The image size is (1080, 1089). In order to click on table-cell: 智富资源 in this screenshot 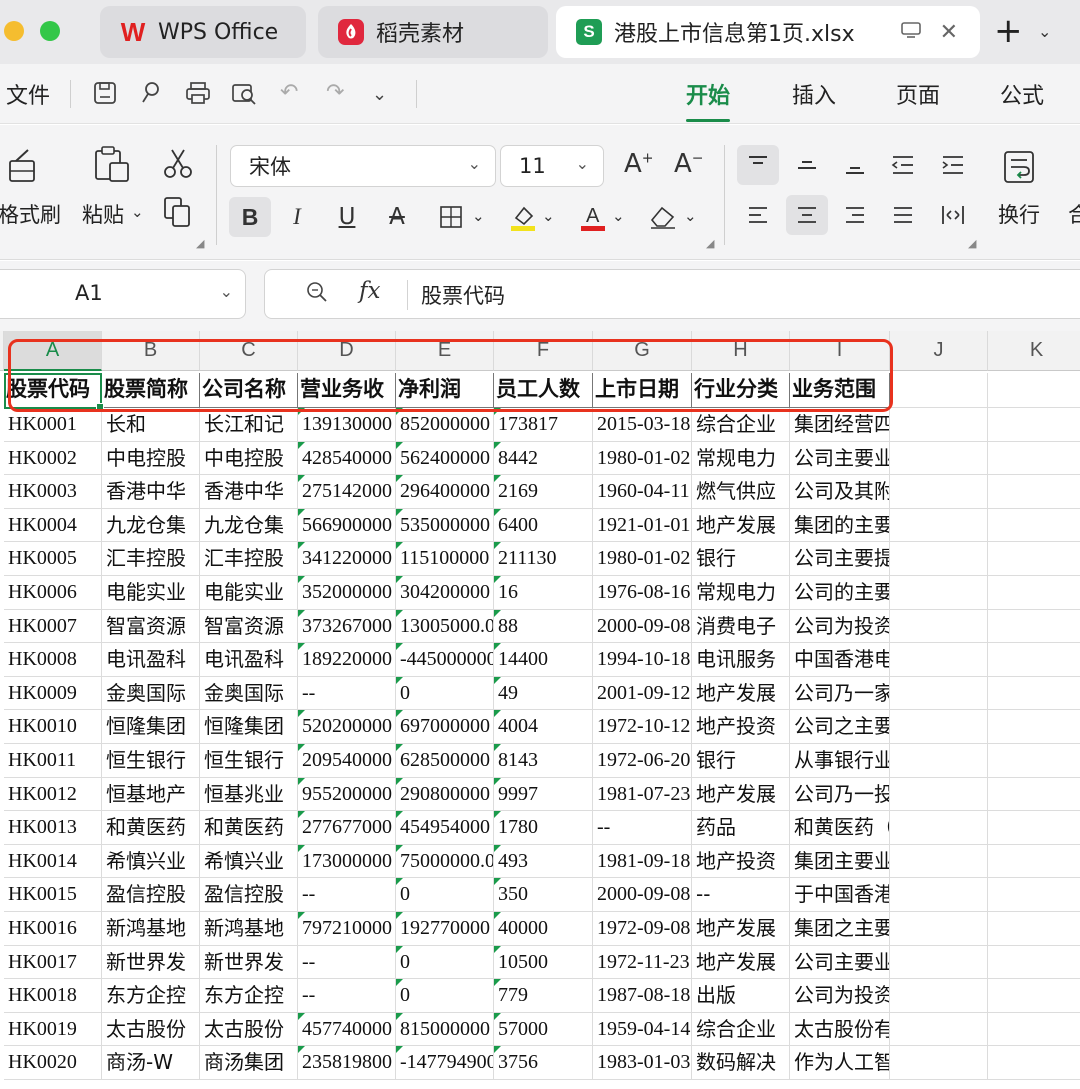, I will do `click(249, 626)`.